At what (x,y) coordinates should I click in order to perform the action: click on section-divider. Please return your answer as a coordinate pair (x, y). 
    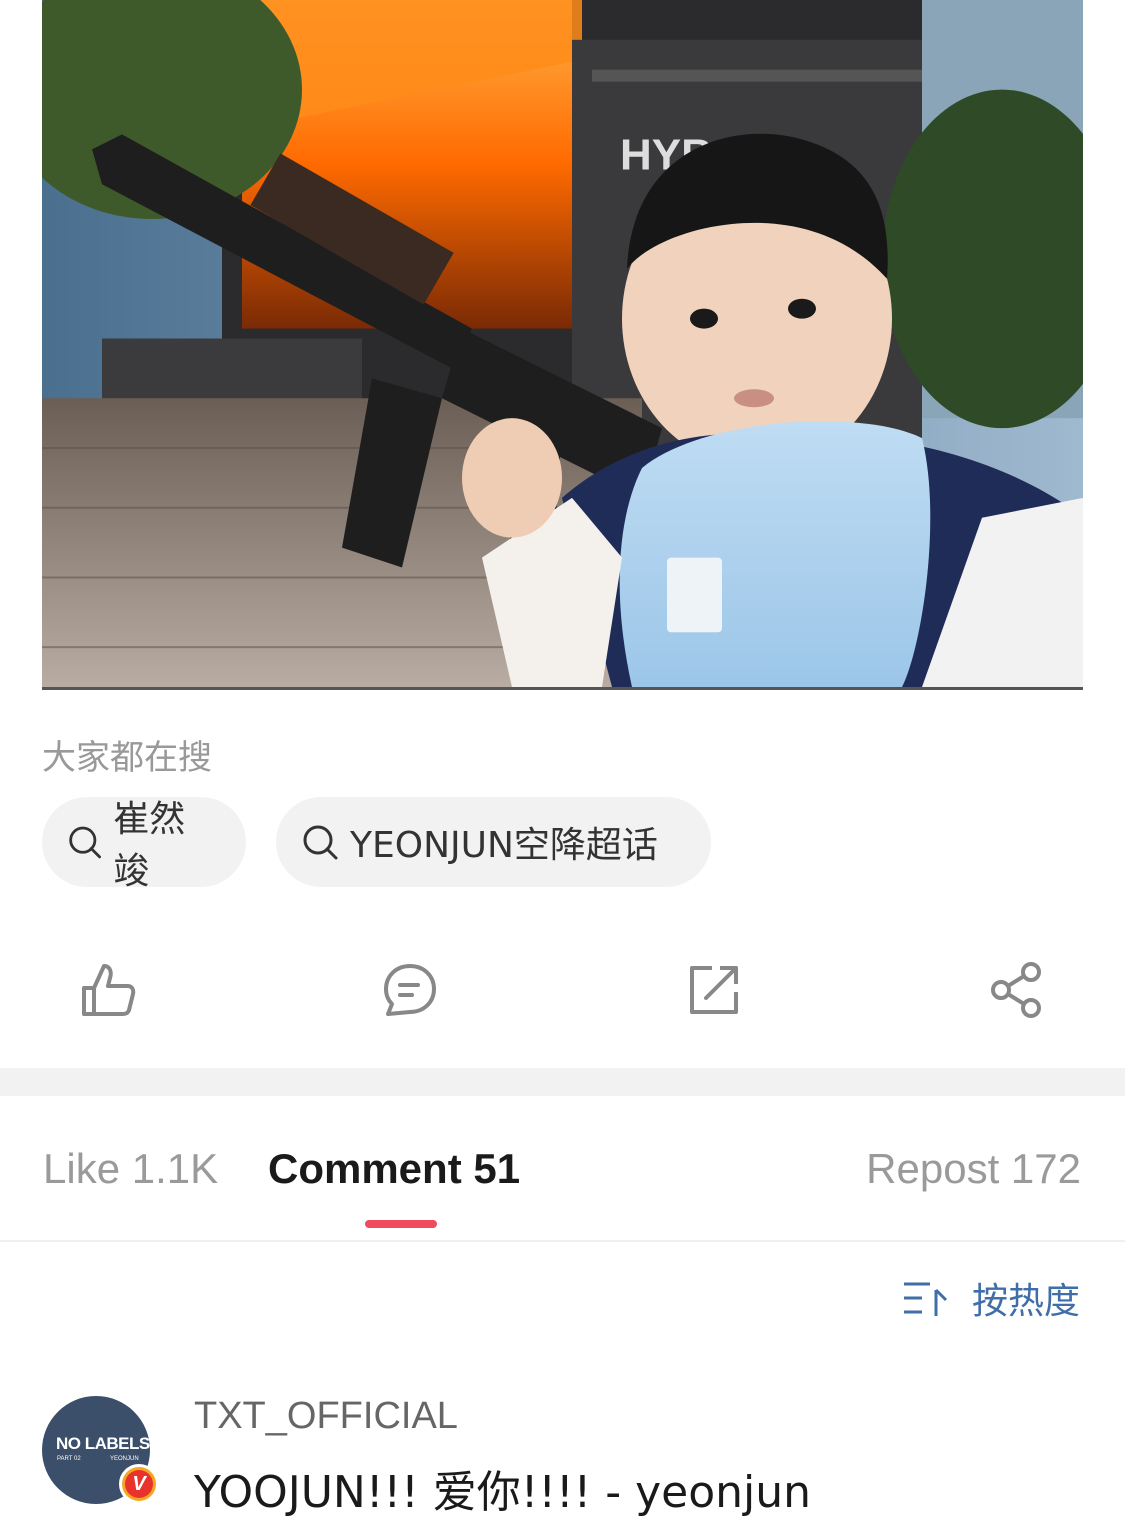
    Looking at the image, I should click on (562, 1082).